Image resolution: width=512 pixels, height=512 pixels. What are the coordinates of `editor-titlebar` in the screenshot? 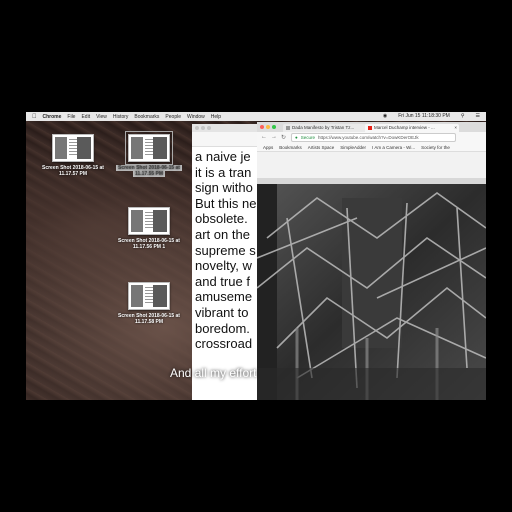 It's located at (227, 128).